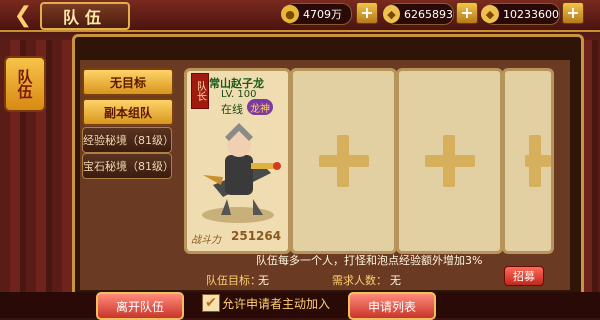 This screenshot has height=320, width=600. What do you see at coordinates (276, 304) in the screenshot?
I see `auto-join-label: 允许申请者主动加入` at bounding box center [276, 304].